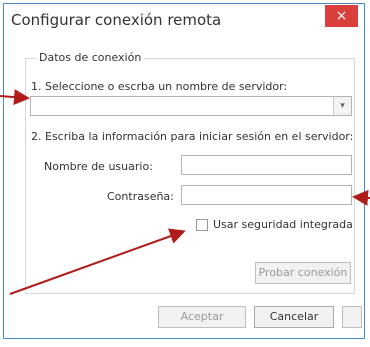 This screenshot has width=370, height=347. What do you see at coordinates (361, 197) in the screenshot?
I see `arrow-to-password-field` at bounding box center [361, 197].